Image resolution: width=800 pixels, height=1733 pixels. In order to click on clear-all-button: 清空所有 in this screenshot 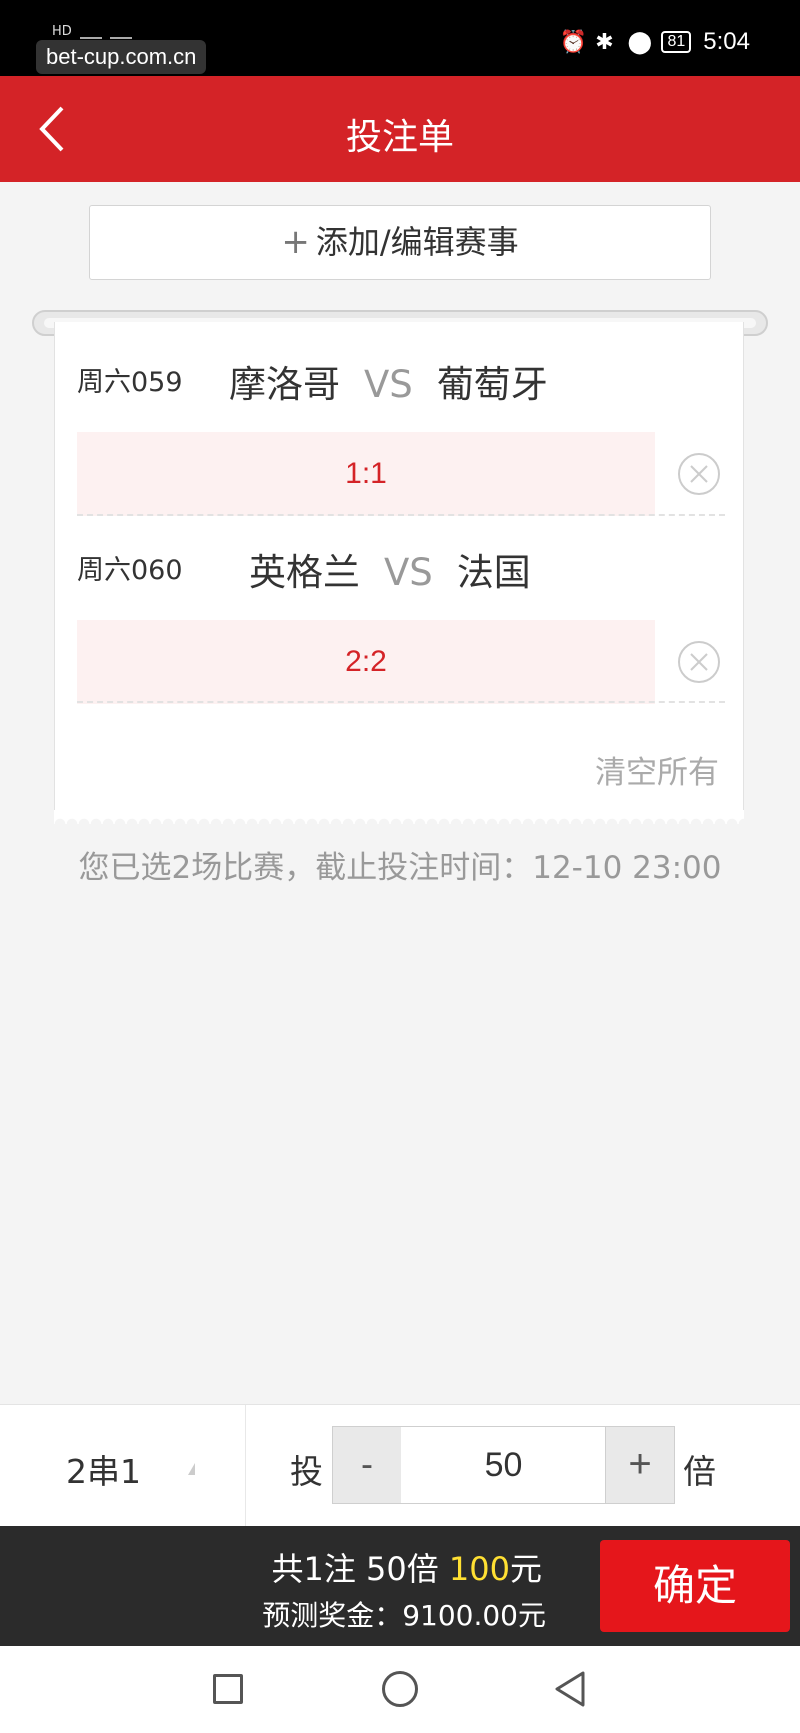, I will do `click(657, 769)`.